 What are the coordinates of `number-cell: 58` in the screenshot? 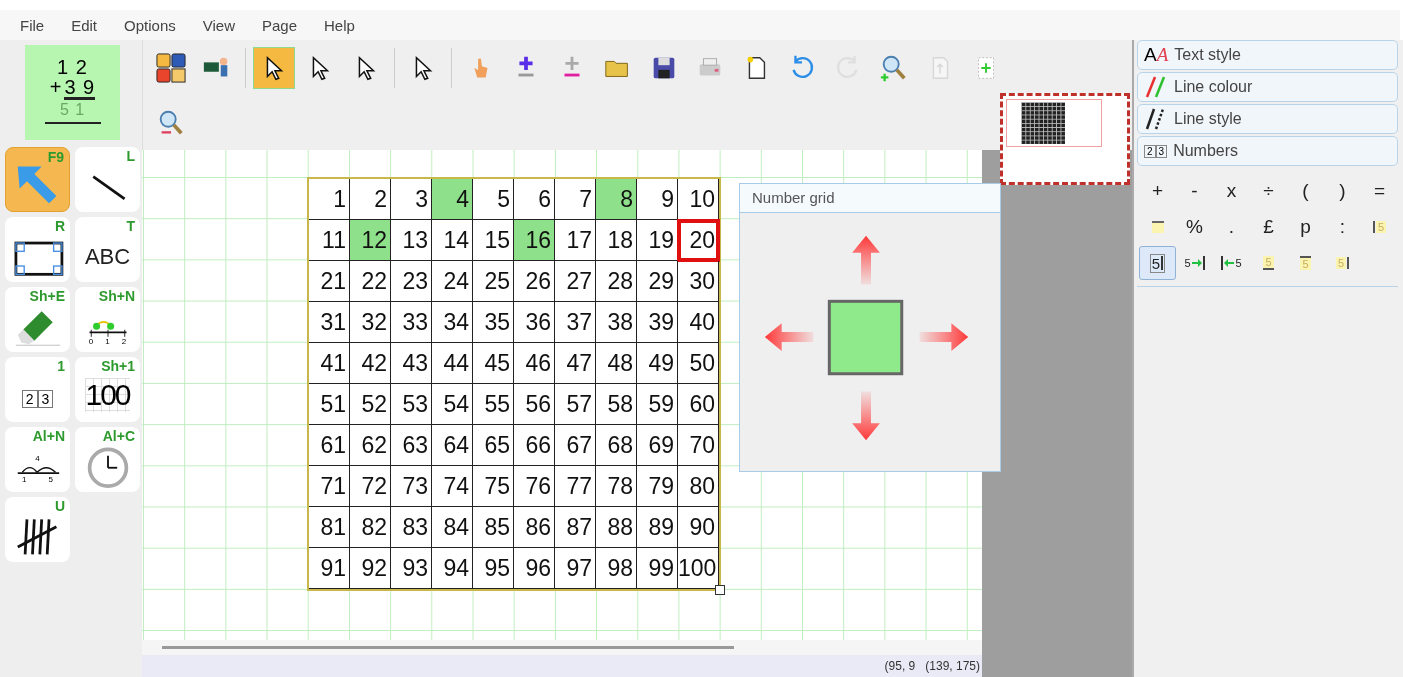 It's located at (616, 404).